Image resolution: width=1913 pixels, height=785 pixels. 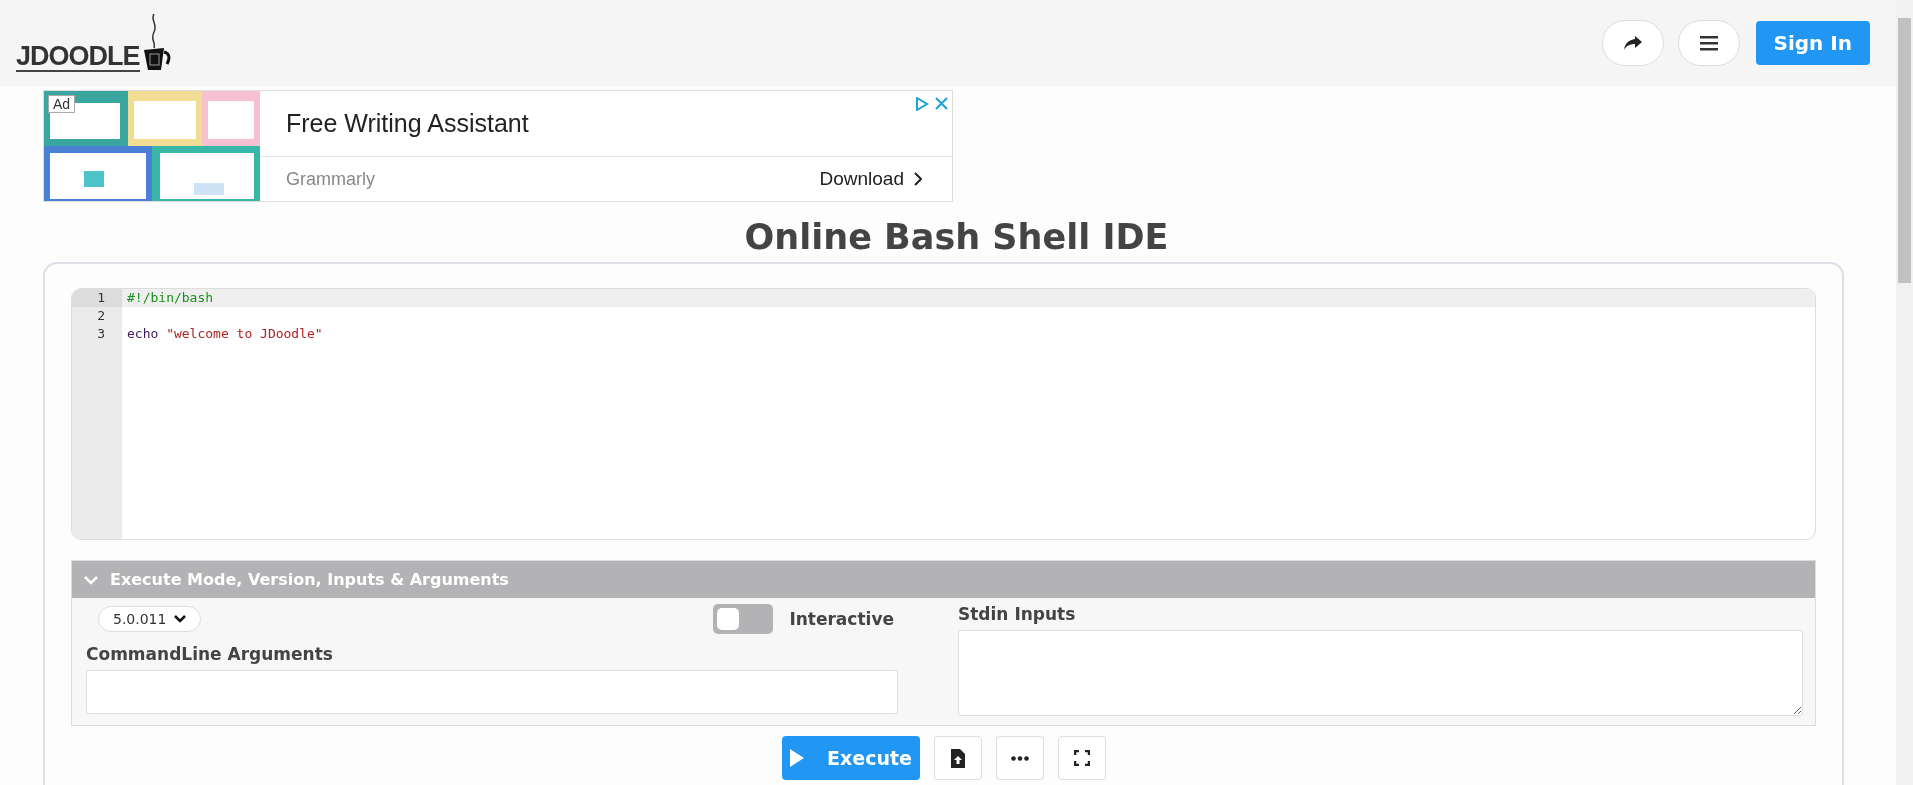 What do you see at coordinates (1017, 614) in the screenshot?
I see `stdin-label: Stdin Inputs` at bounding box center [1017, 614].